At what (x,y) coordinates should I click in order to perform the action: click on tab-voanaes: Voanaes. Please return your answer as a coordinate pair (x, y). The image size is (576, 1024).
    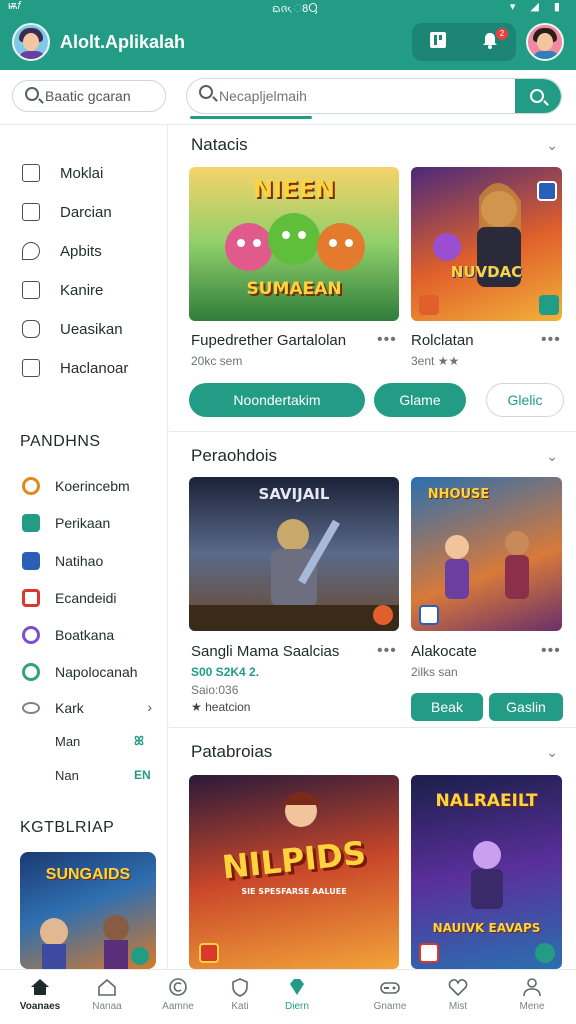
    Looking at the image, I should click on (40, 997).